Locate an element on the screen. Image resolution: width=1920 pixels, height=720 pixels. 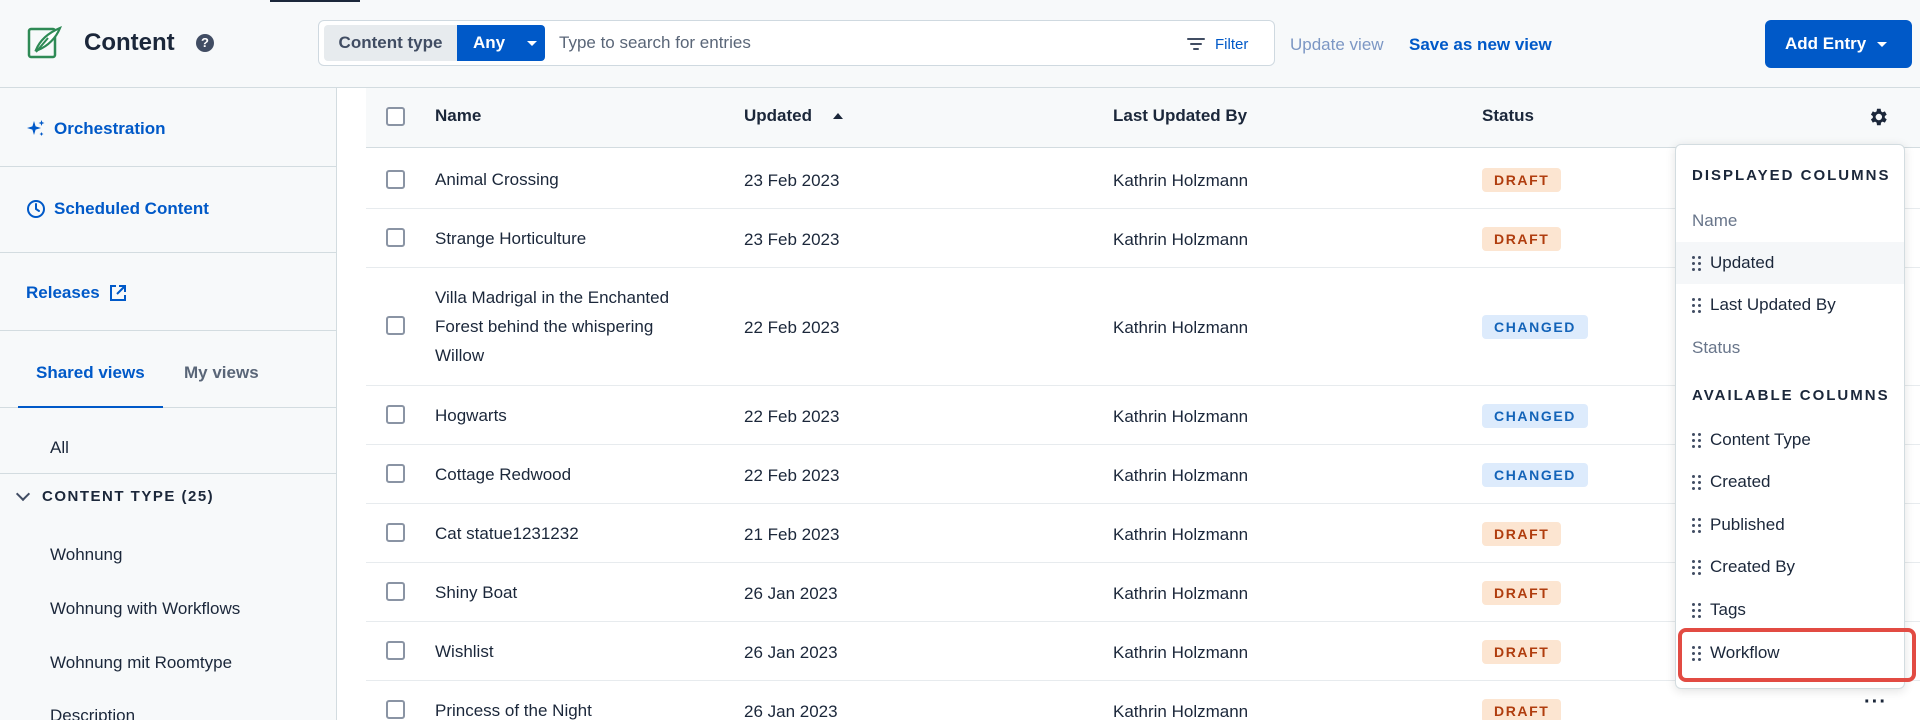
column-option-label: Workflow is located at coordinates (1745, 652).